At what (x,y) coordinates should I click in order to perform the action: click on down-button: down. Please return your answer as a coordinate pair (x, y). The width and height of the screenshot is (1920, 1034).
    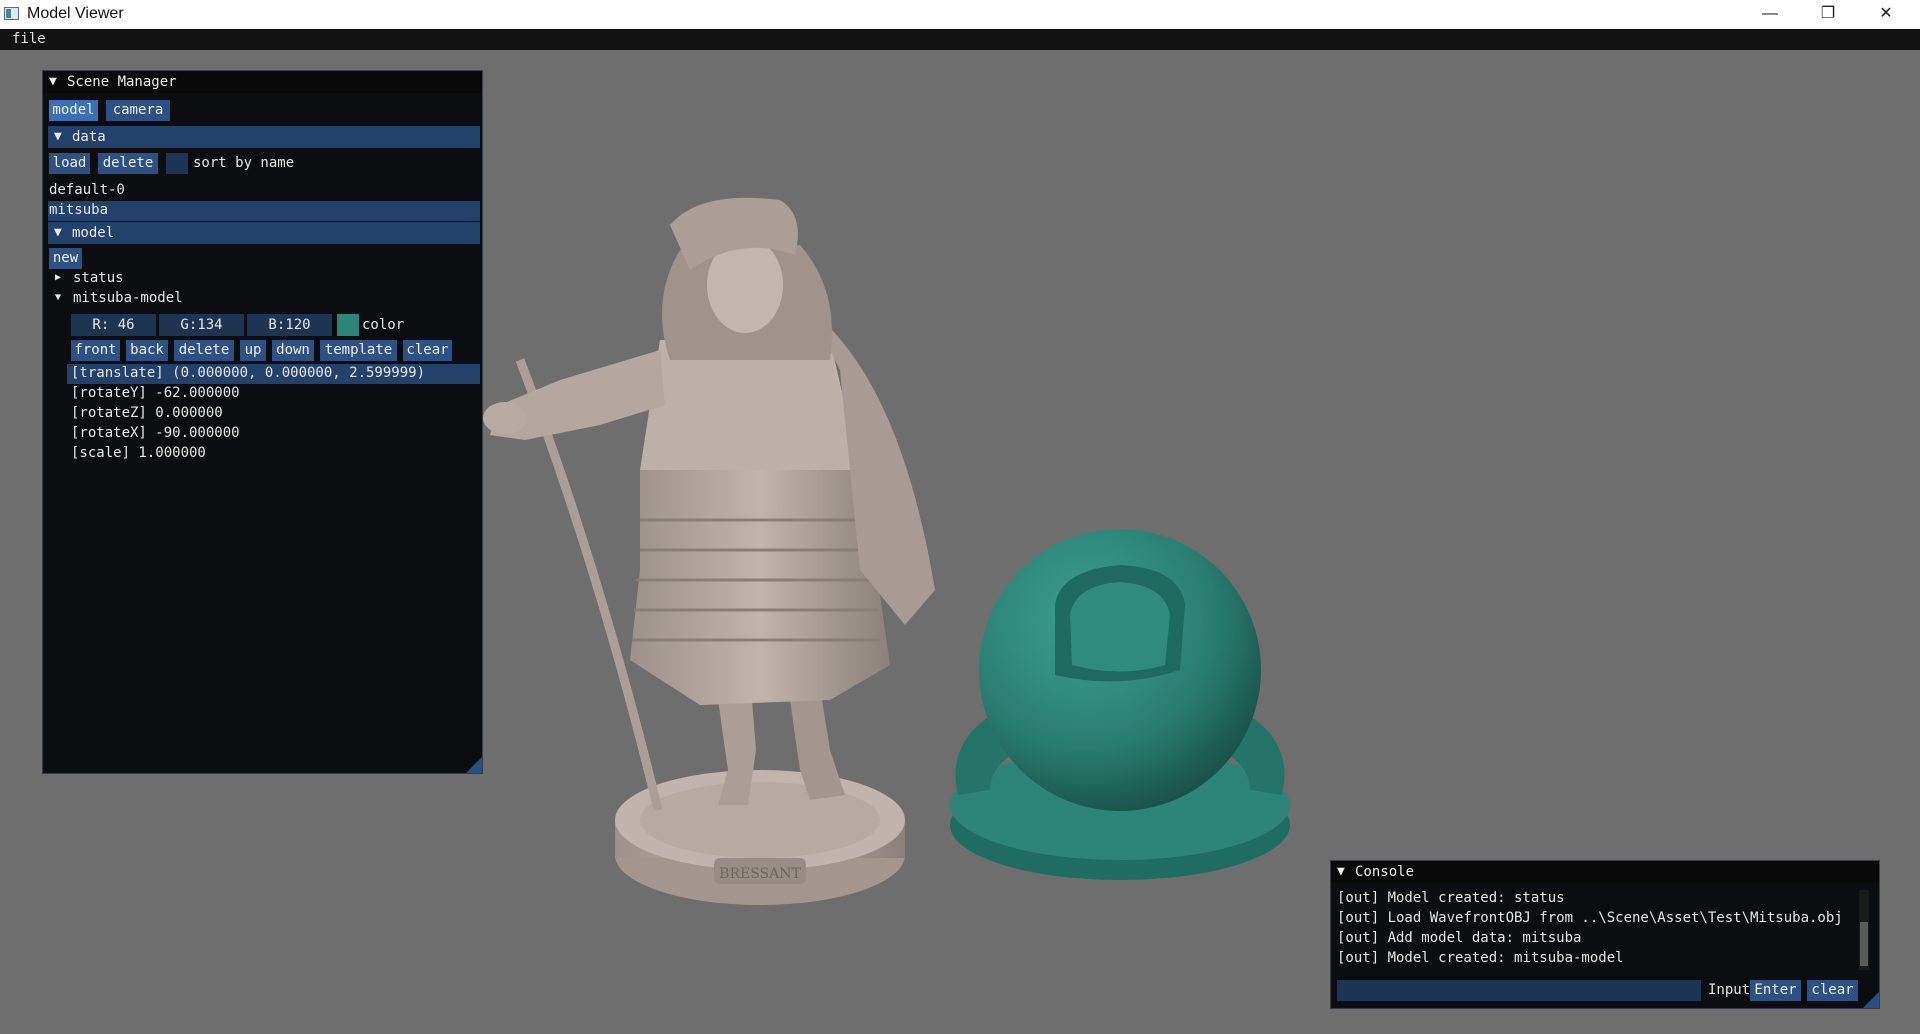
    Looking at the image, I should click on (293, 350).